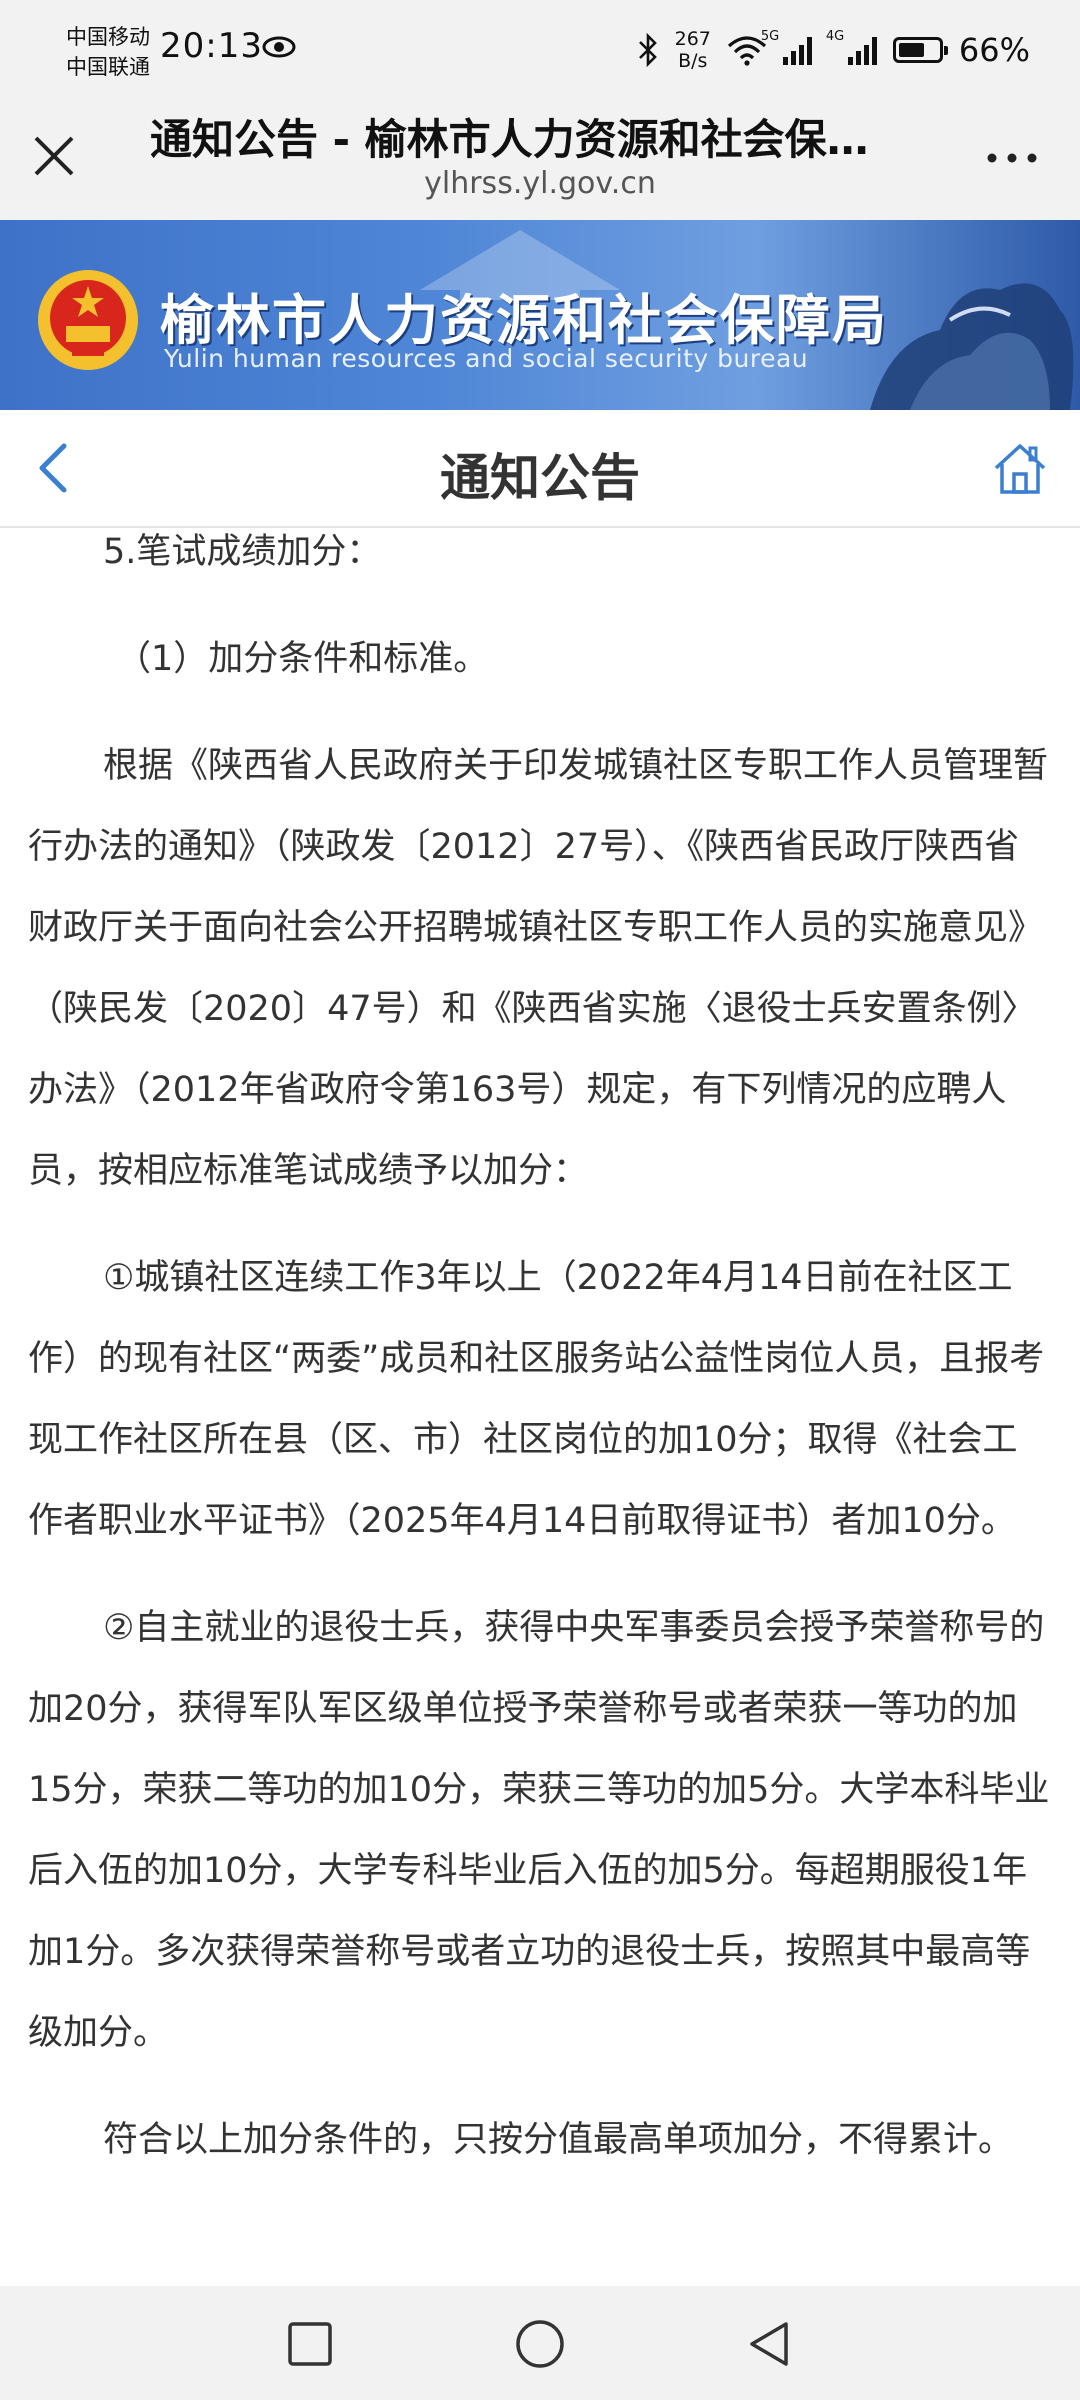 This screenshot has width=1080, height=2400. What do you see at coordinates (786, 47) in the screenshot?
I see `signal-5g-icon: 5G` at bounding box center [786, 47].